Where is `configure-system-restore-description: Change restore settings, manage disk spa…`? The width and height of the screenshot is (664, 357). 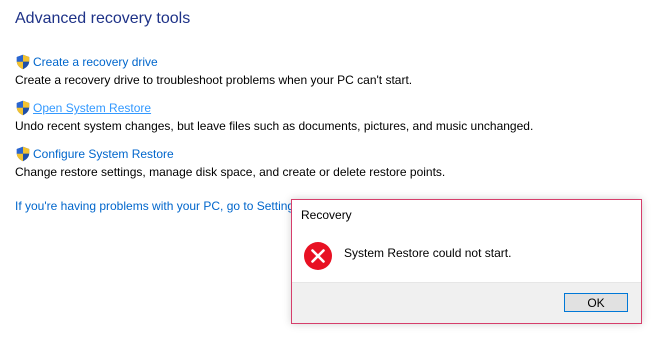
configure-system-restore-description: Change restore settings, manage disk spa… is located at coordinates (230, 172).